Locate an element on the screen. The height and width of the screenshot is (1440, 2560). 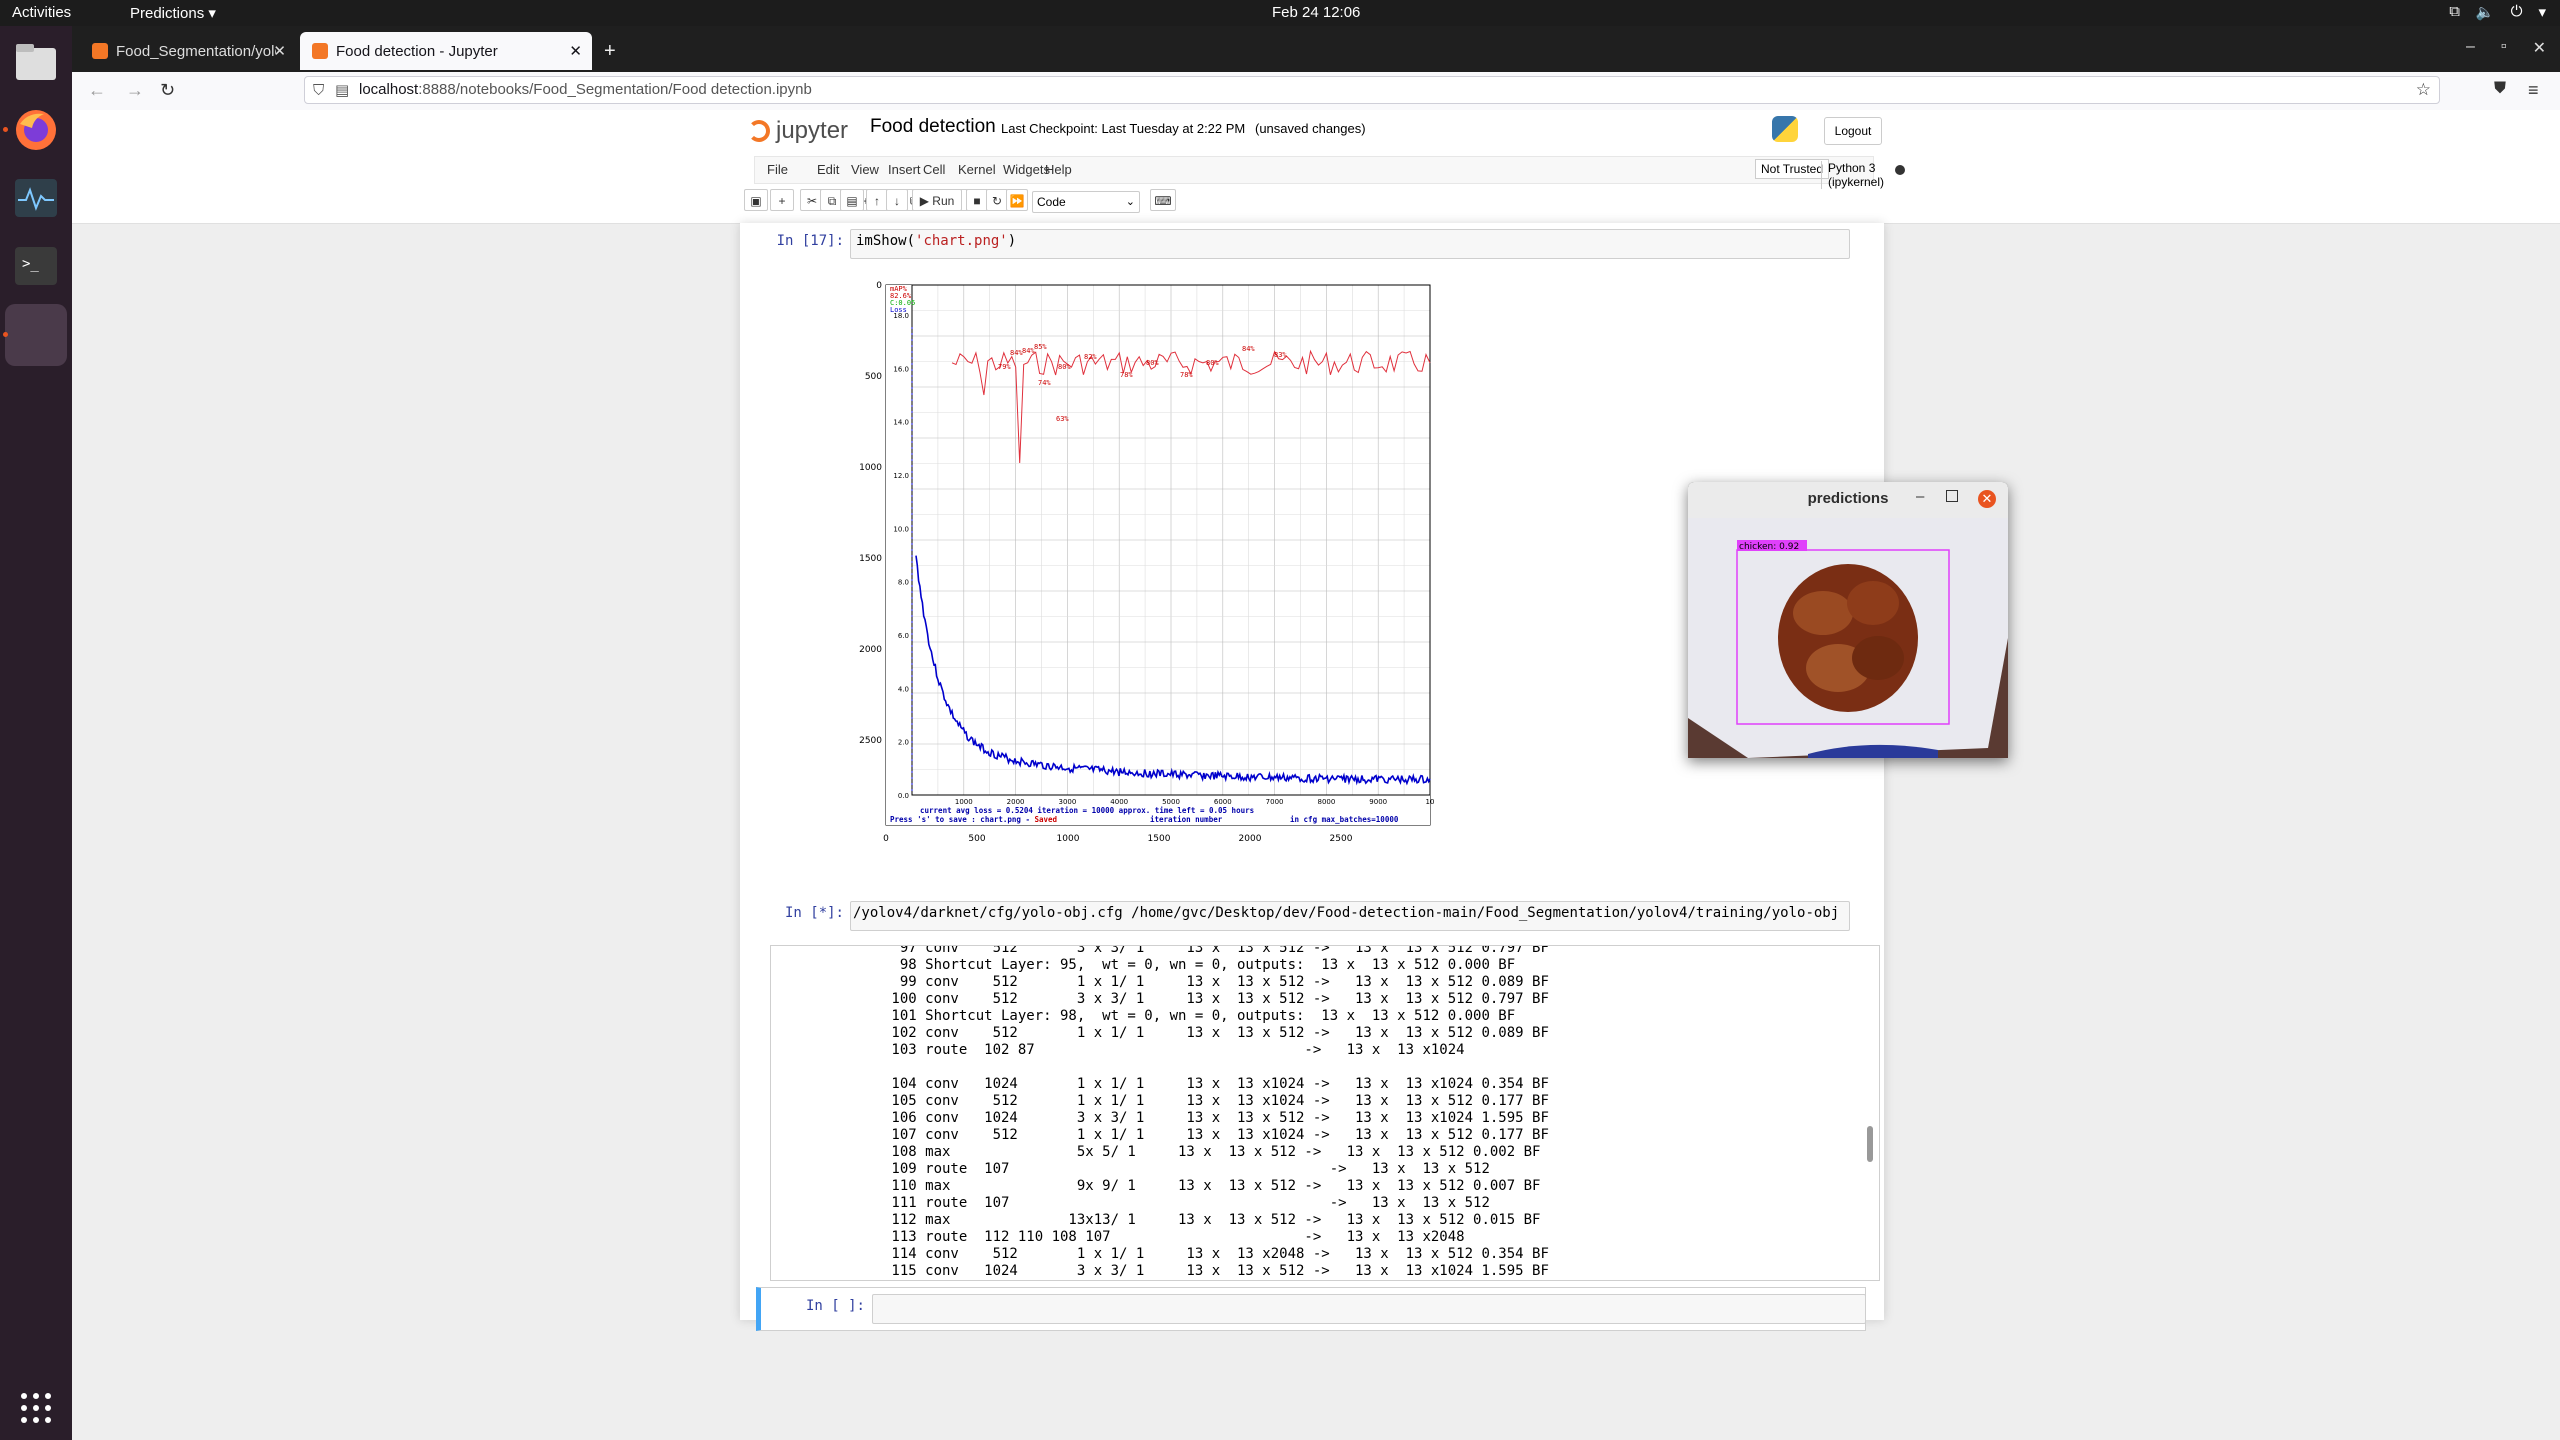
new-tab-icon: + is located at coordinates (610, 51).